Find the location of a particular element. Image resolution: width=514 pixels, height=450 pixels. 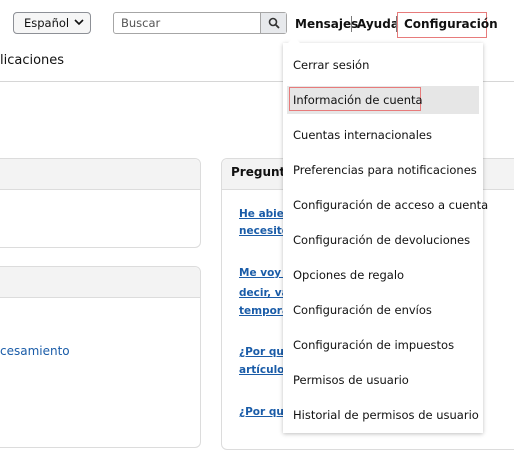

chevron-down-icon is located at coordinates (79, 22).